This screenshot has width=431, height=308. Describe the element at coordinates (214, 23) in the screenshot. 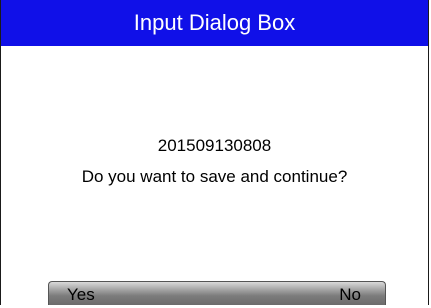

I see `dialog-title: Input Dialog Box` at that location.